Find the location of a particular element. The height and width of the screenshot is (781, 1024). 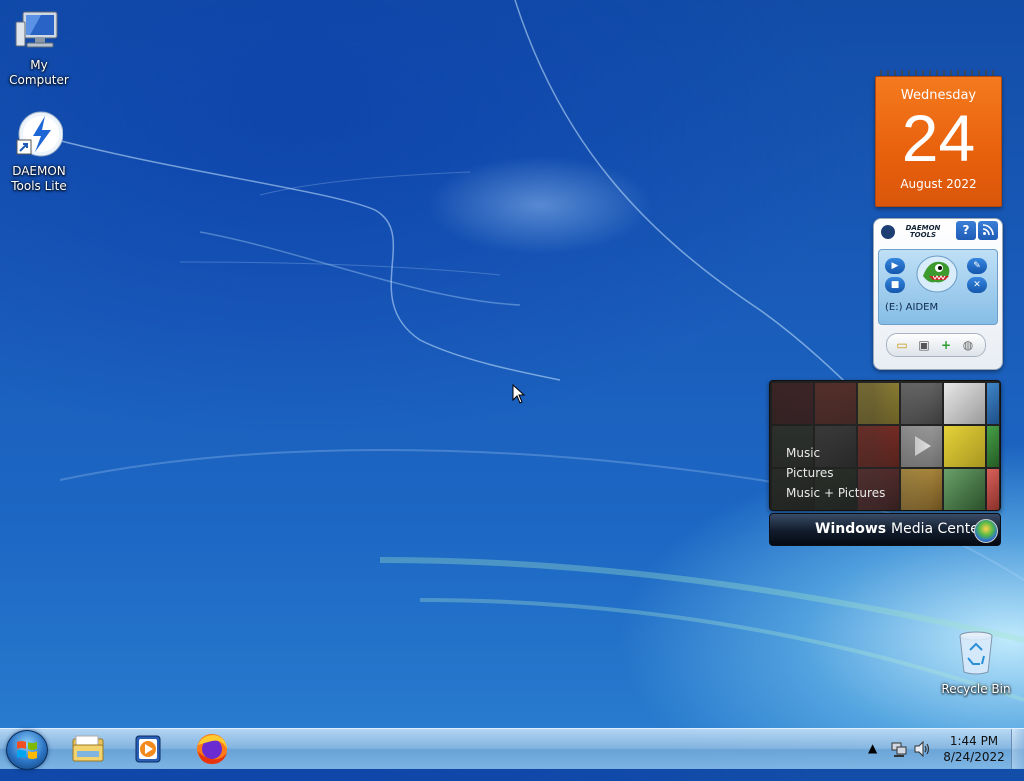

daemon-toolbar: ▭ ▣ + ◍ is located at coordinates (936, 345).